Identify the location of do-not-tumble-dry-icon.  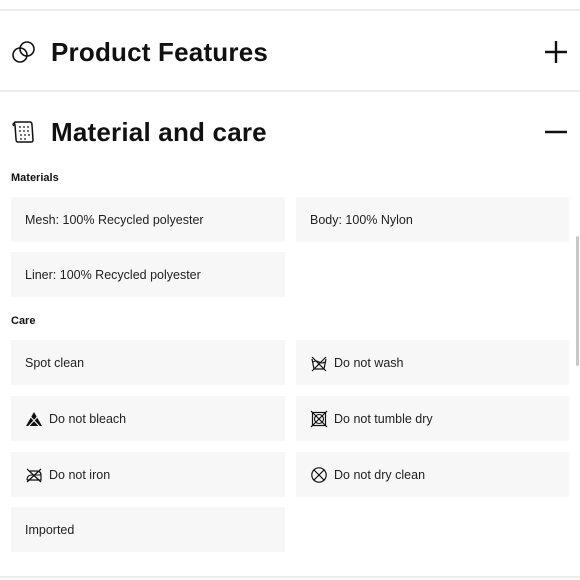
(319, 419).